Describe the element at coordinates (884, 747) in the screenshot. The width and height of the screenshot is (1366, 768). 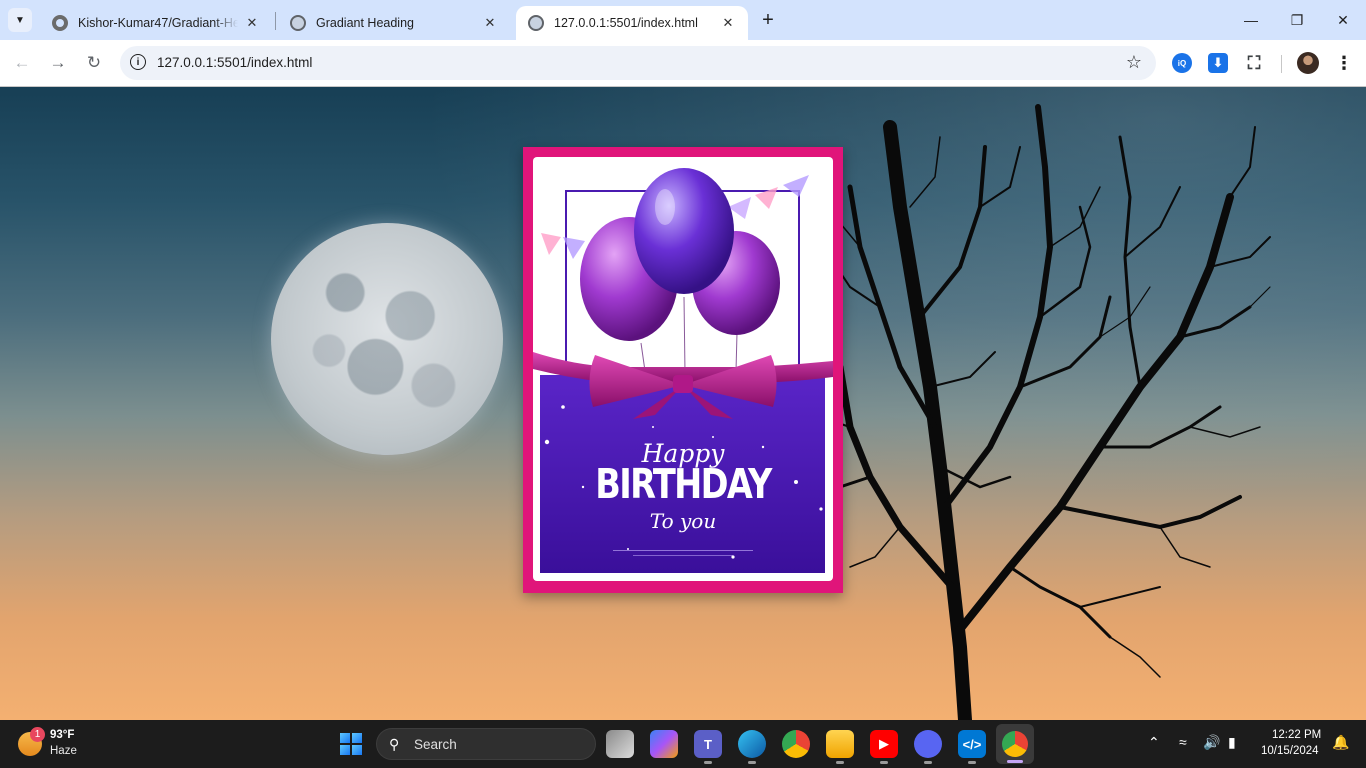
I see `youtube-icon: ▶` at that location.